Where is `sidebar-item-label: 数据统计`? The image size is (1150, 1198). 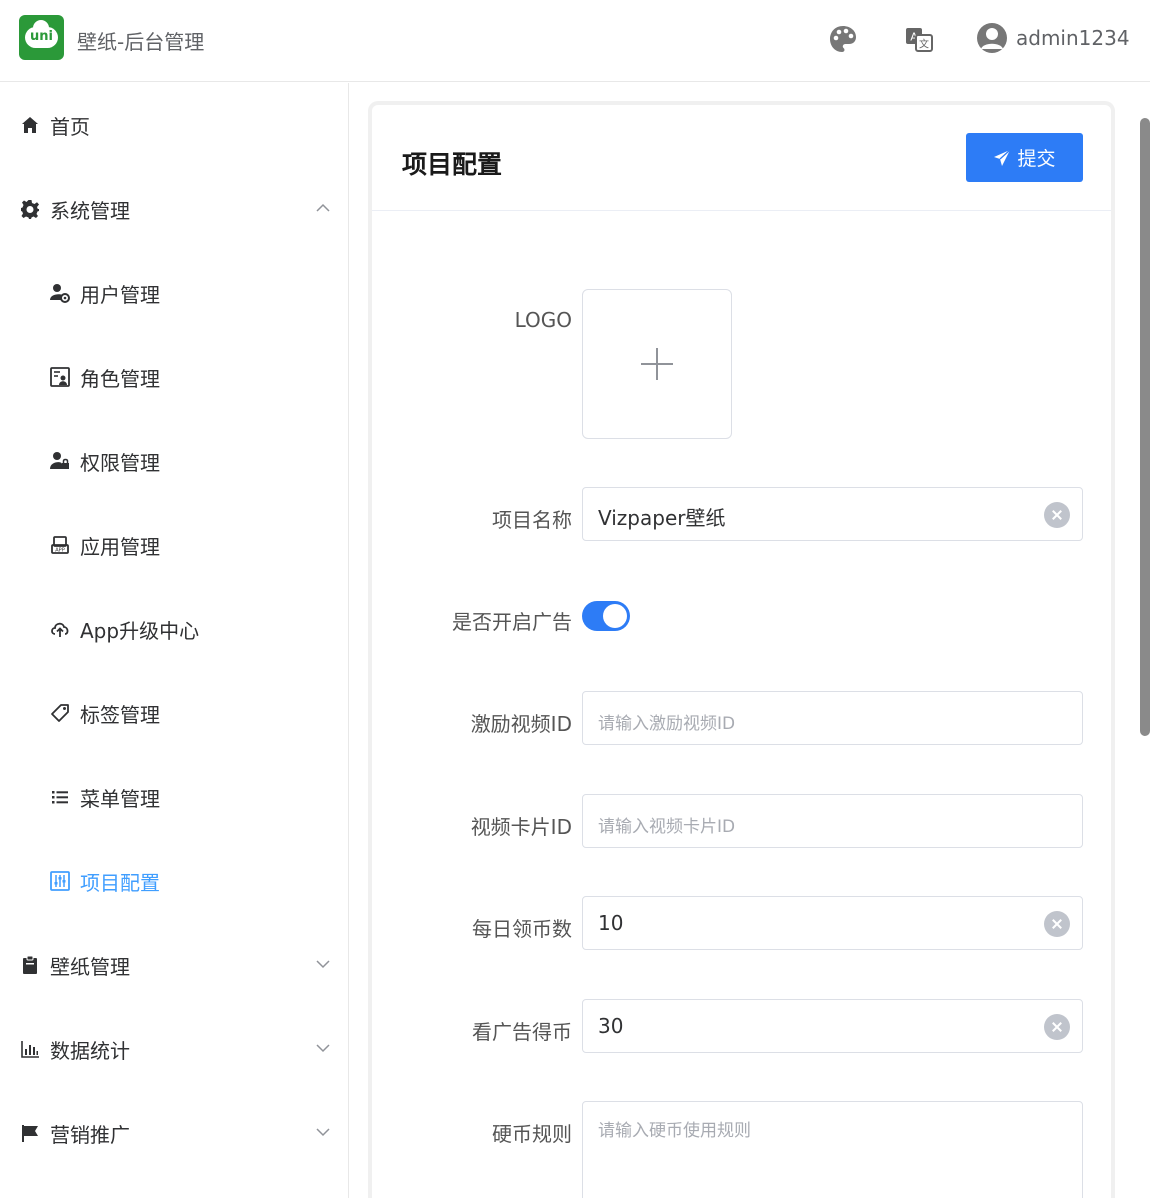
sidebar-item-label: 数据统计 is located at coordinates (90, 1050).